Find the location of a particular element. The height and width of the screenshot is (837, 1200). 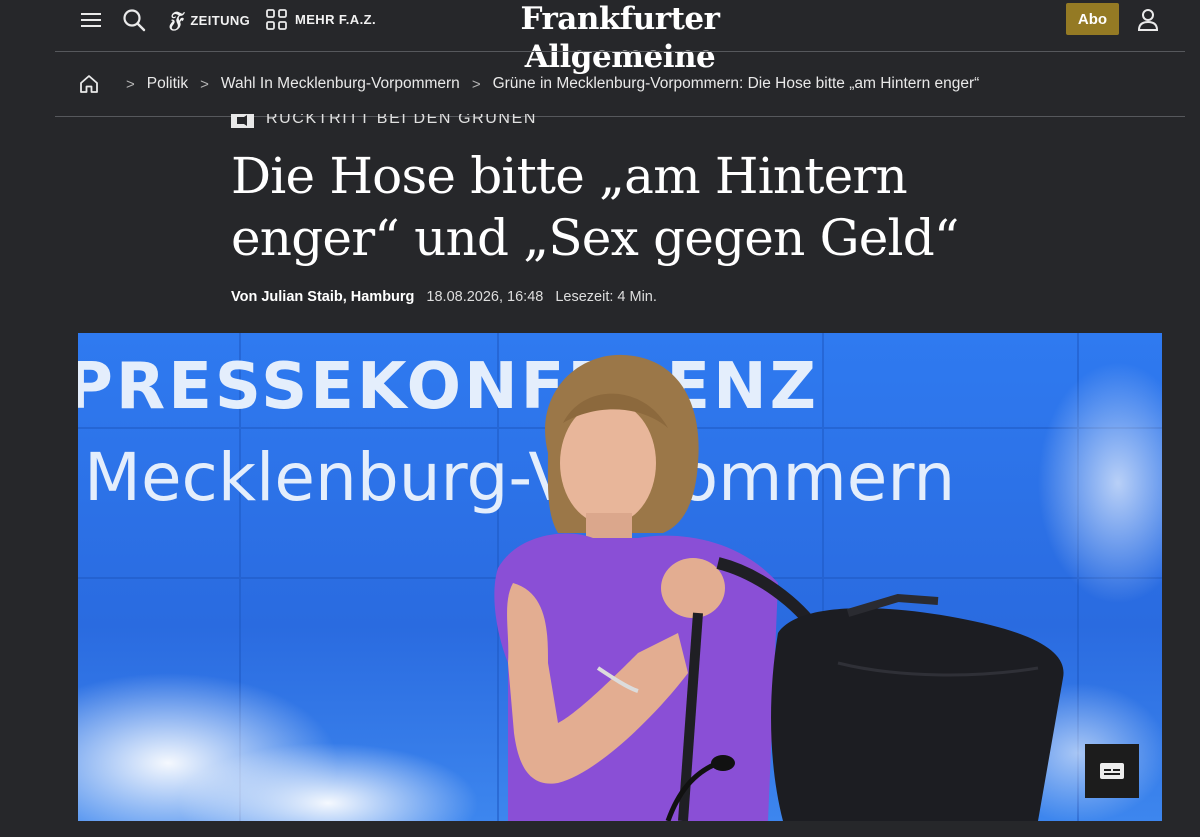

menu-icon is located at coordinates (91, 20).